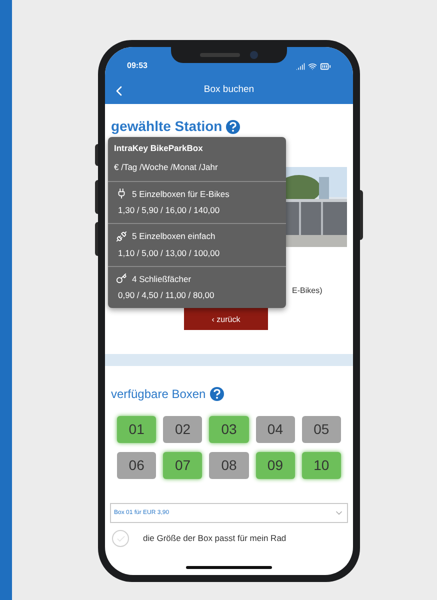  Describe the element at coordinates (275, 465) in the screenshot. I see `box-tile: 09` at that location.